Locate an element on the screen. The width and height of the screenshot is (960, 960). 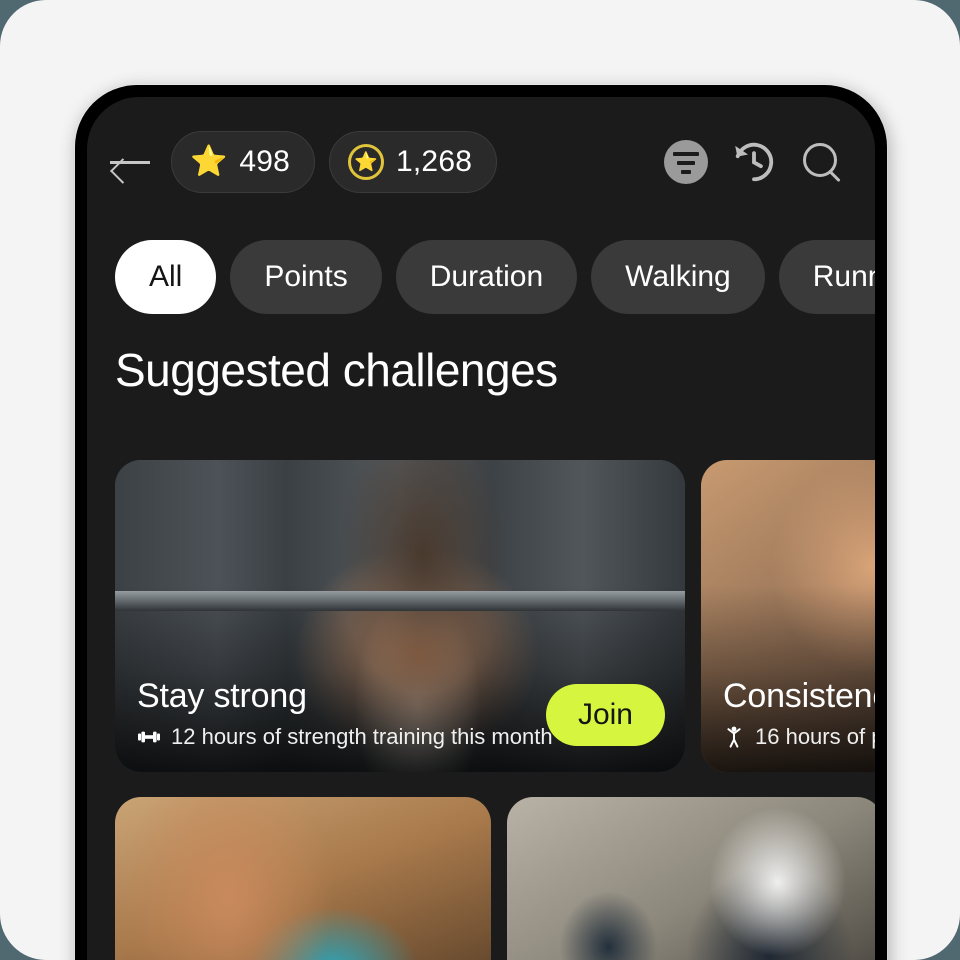
challenge-title: Consistency counts is located at coordinates (799, 696).